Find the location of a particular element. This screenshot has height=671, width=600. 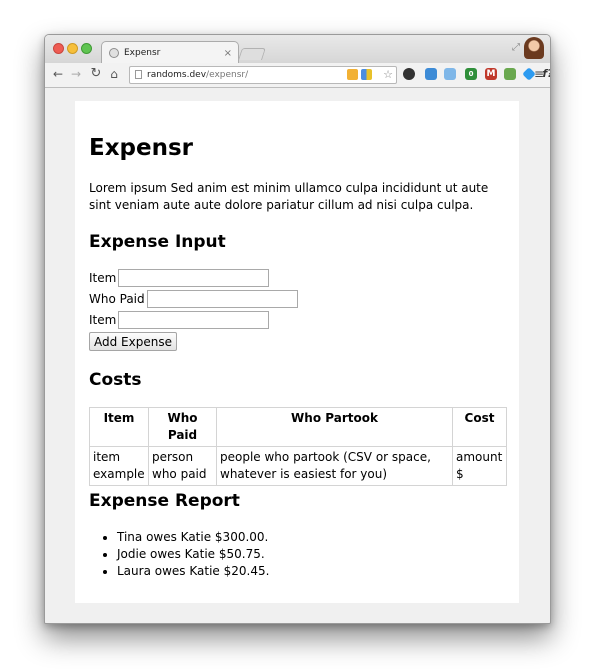

item-row: Item is located at coordinates (179, 278).